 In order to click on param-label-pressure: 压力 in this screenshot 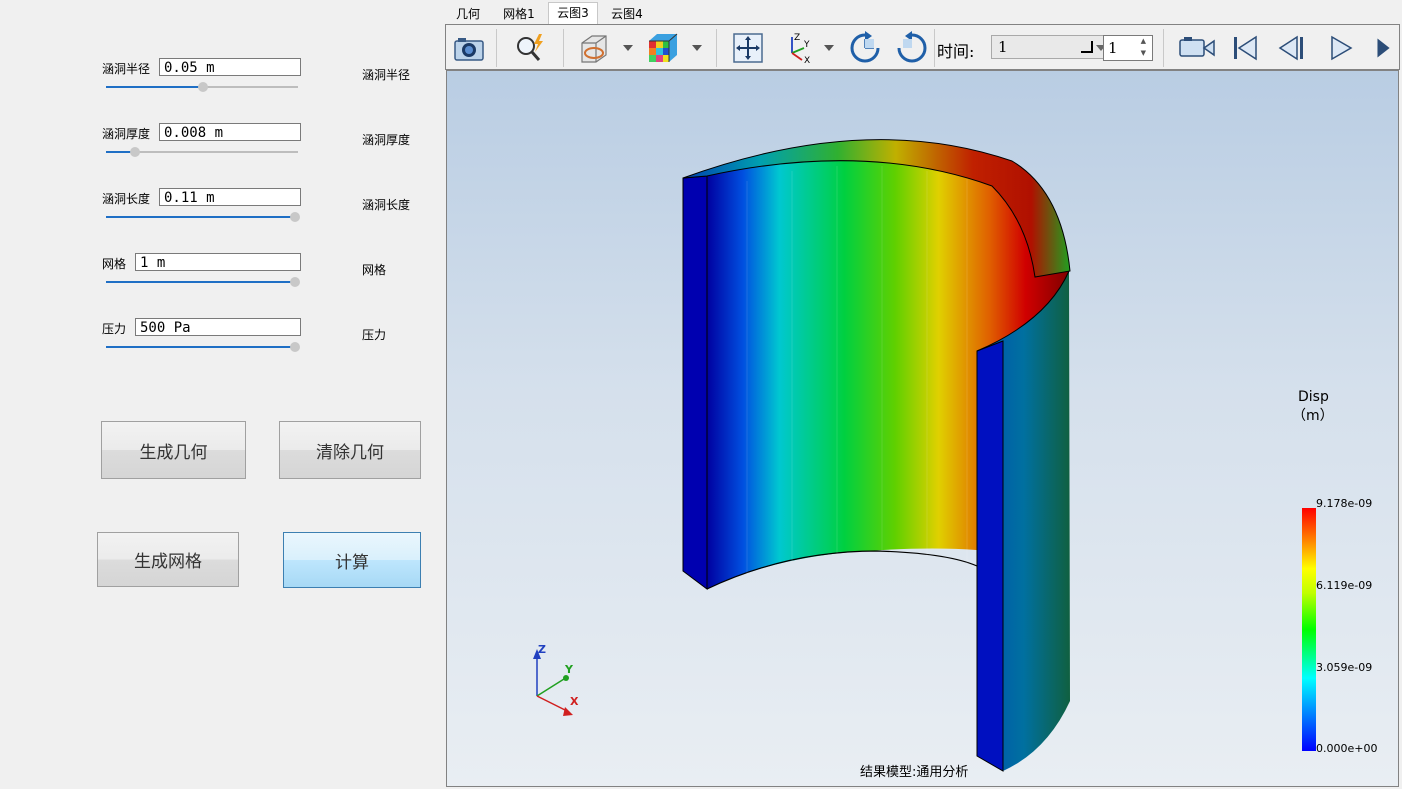, I will do `click(114, 329)`.